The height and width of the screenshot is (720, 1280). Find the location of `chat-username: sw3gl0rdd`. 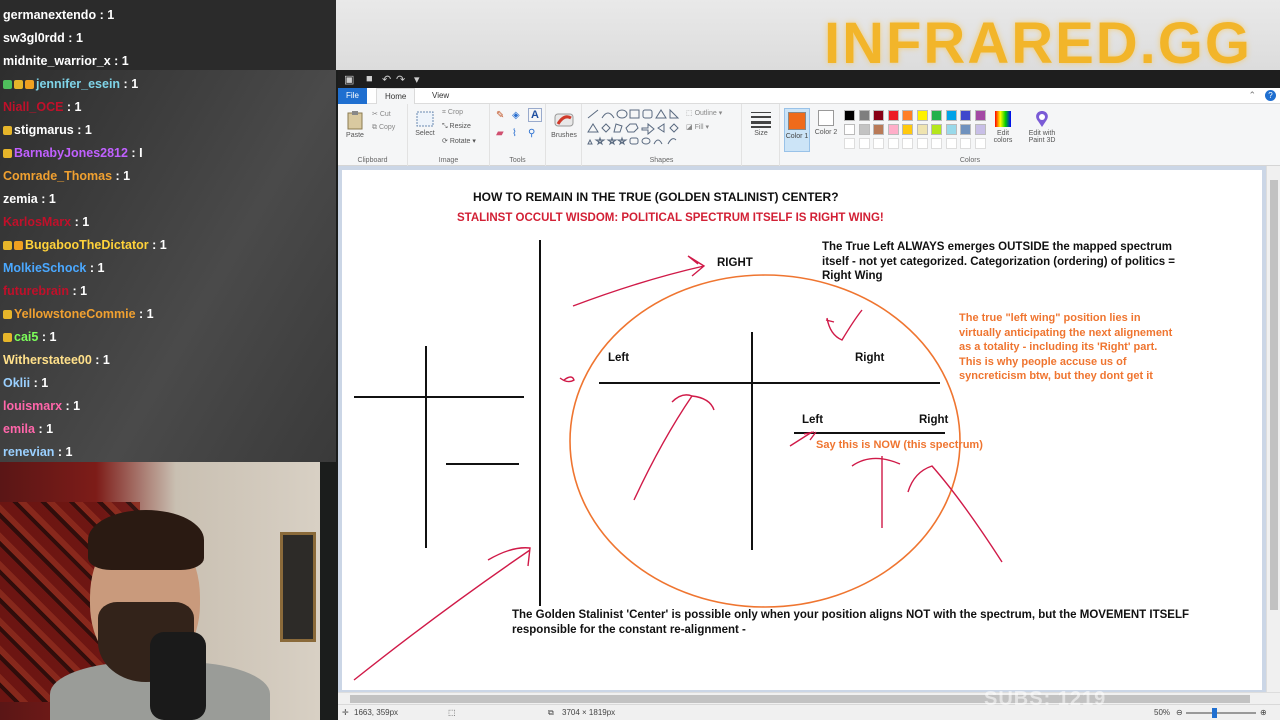

chat-username: sw3gl0rdd is located at coordinates (34, 38).